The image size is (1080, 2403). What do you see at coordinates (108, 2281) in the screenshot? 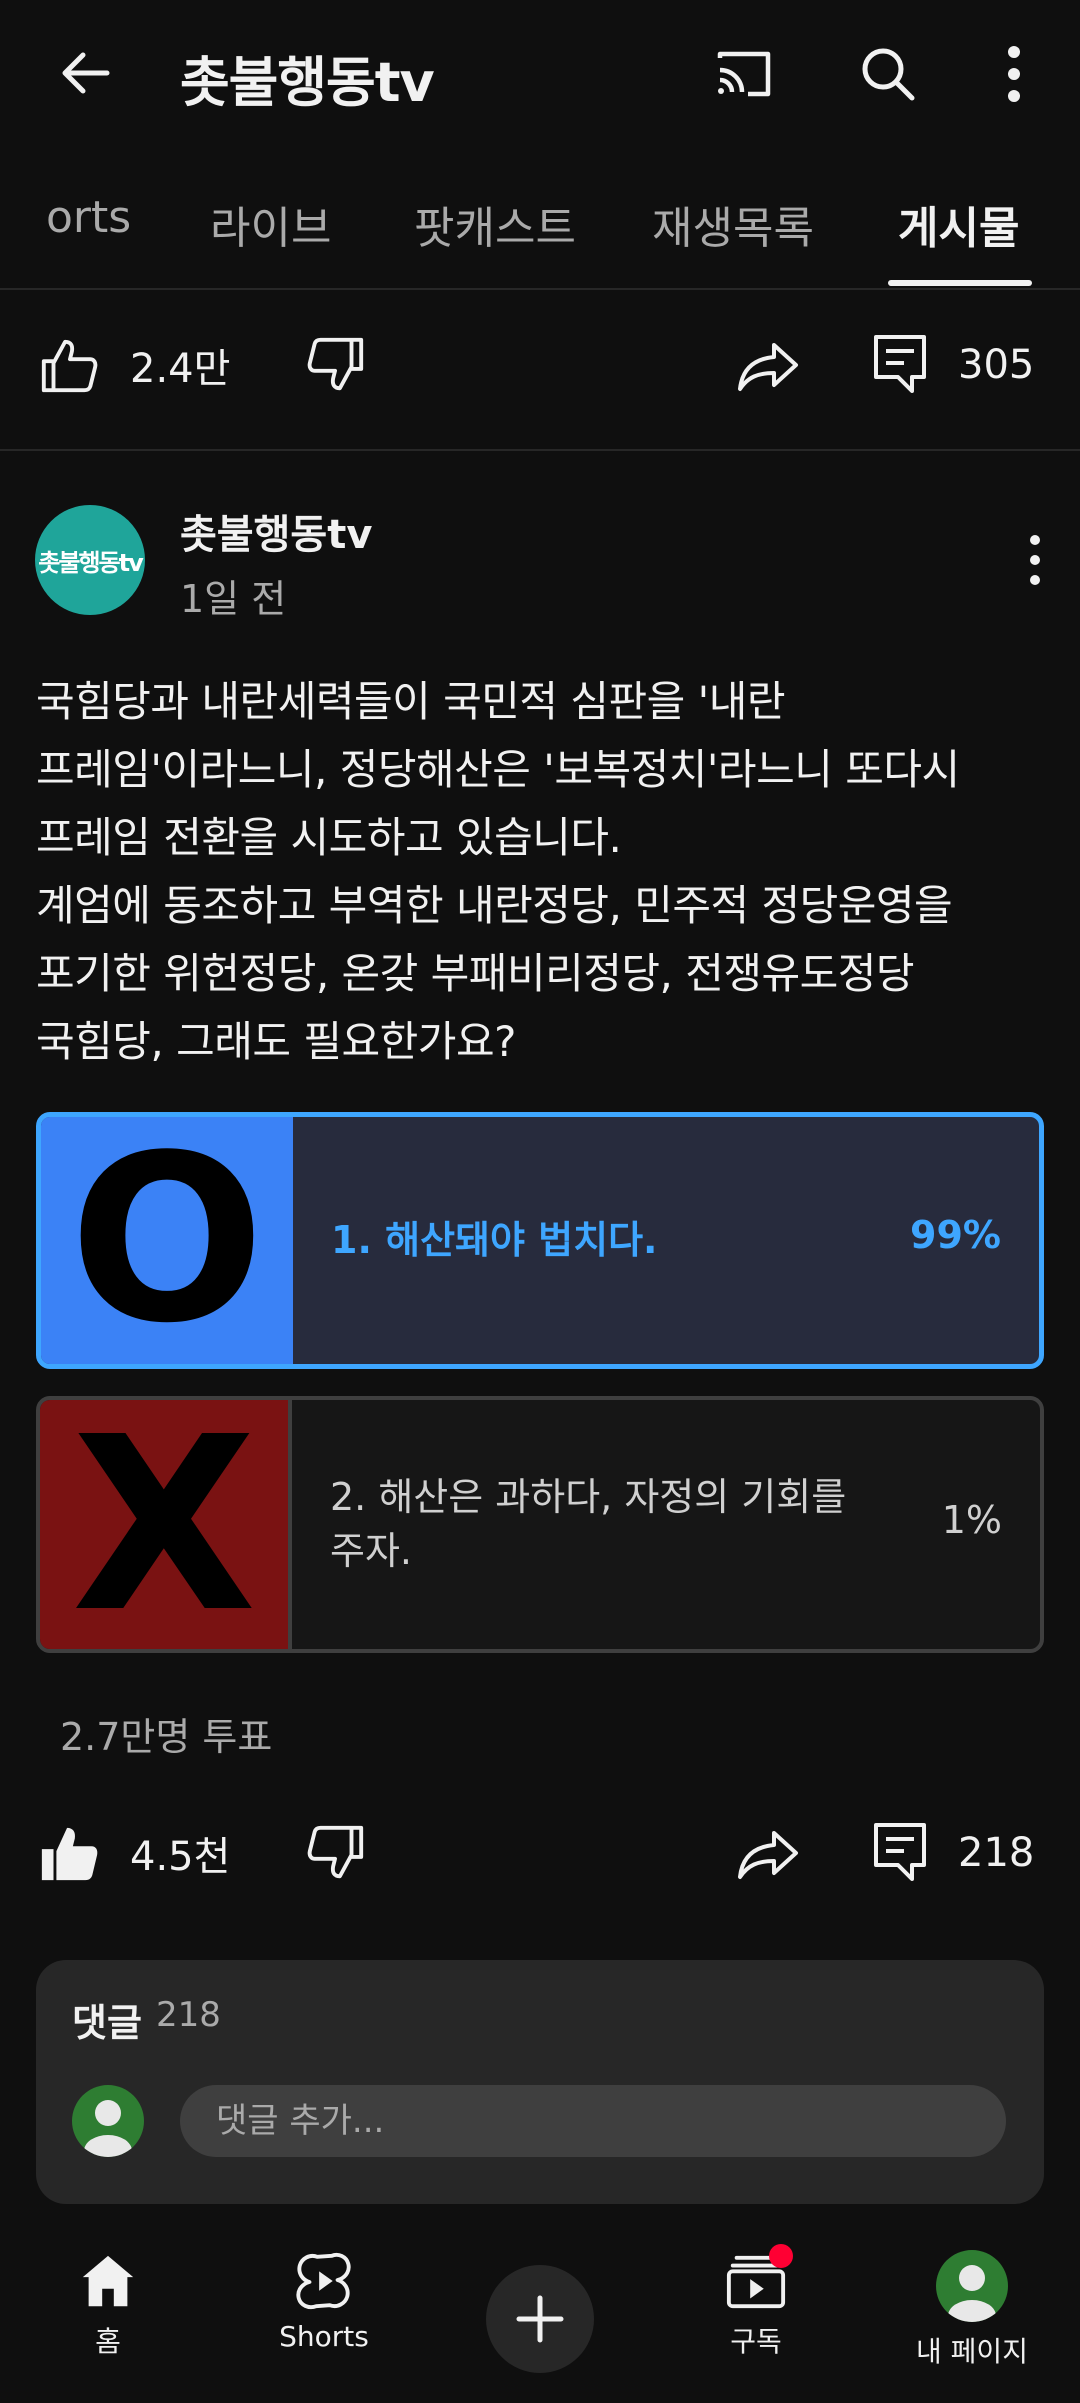
I see `home-icon` at bounding box center [108, 2281].